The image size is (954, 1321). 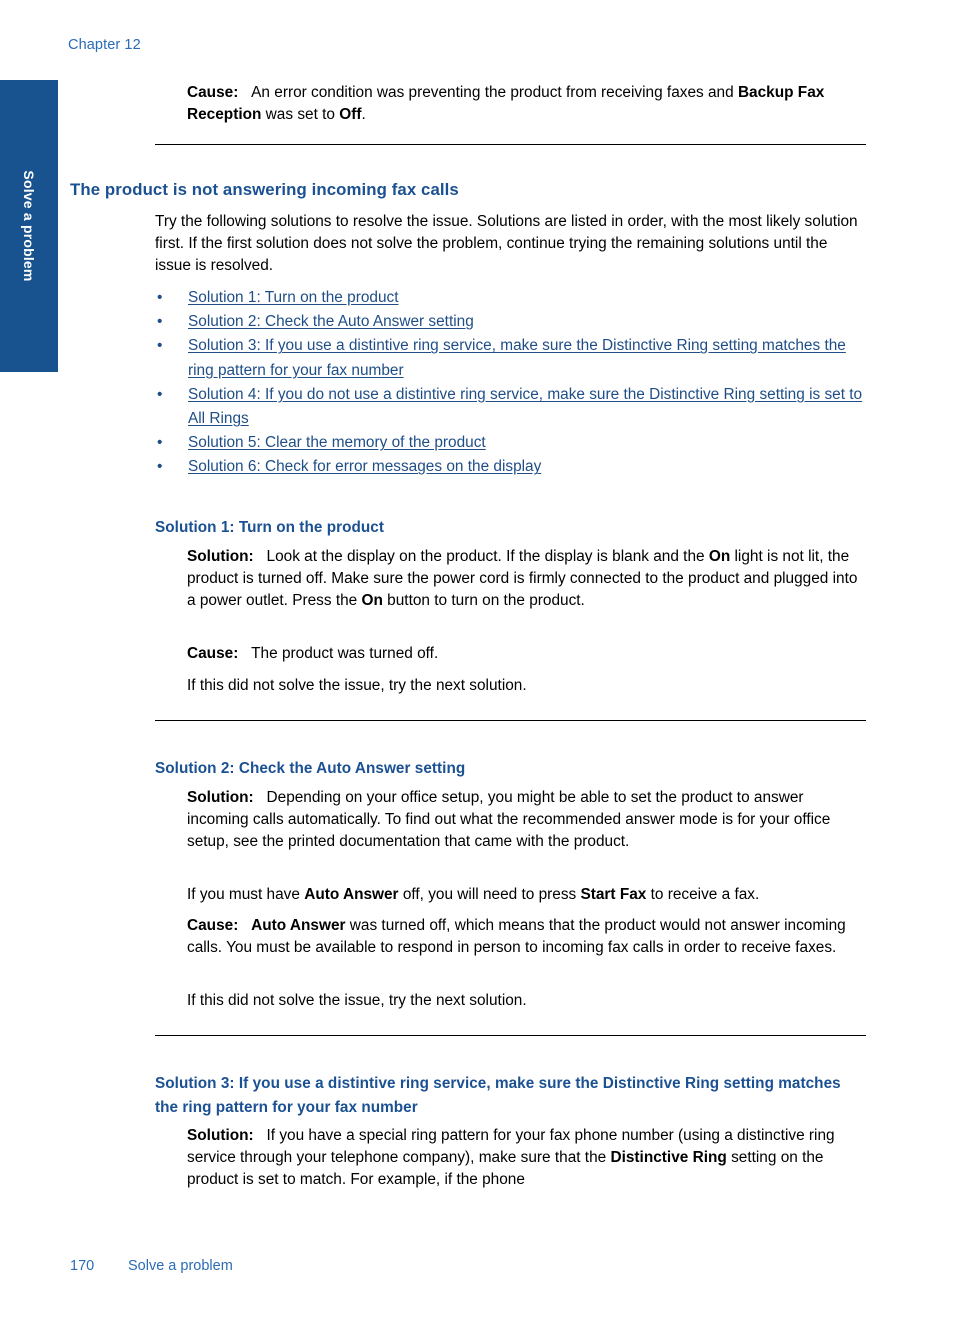 I want to click on footer-page-number: 170, so click(x=82, y=1266).